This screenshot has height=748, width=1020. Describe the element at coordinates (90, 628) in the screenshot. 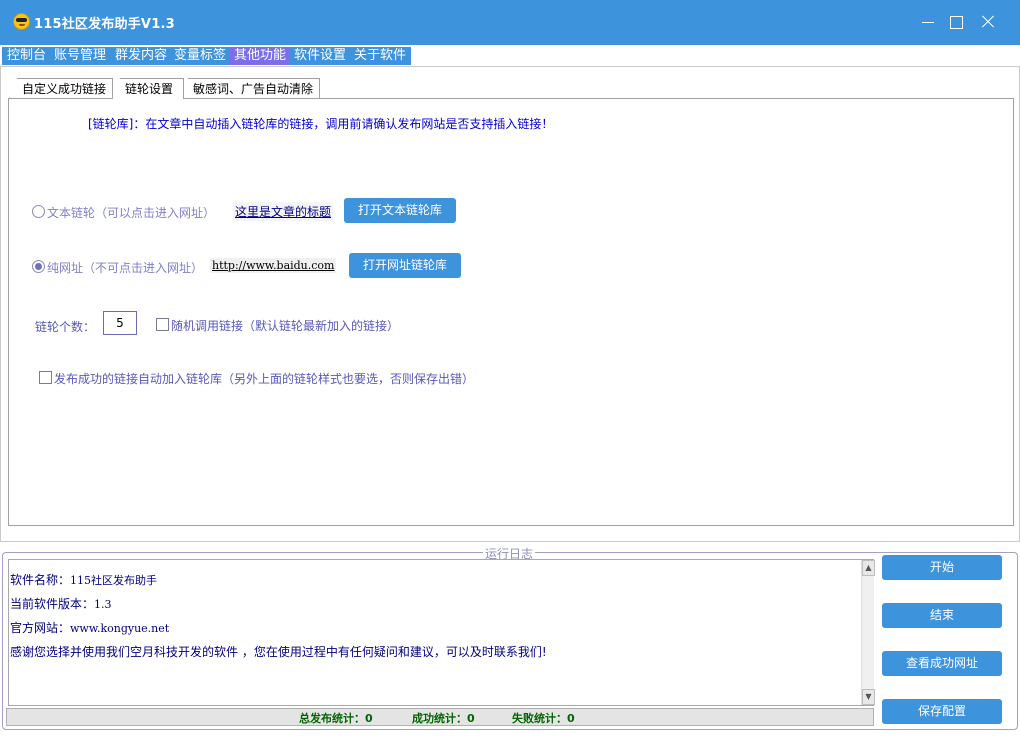

I see `log-line: 官方网站：www.kongyue.net` at that location.